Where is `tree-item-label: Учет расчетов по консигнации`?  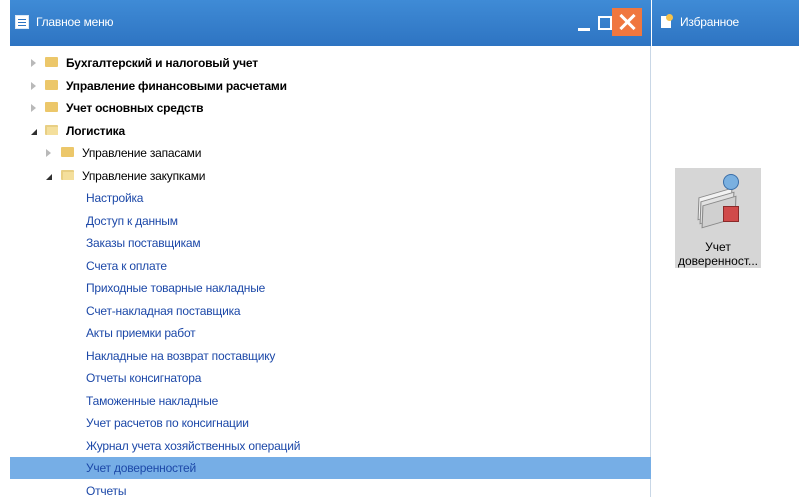 tree-item-label: Учет расчетов по консигнации is located at coordinates (167, 423).